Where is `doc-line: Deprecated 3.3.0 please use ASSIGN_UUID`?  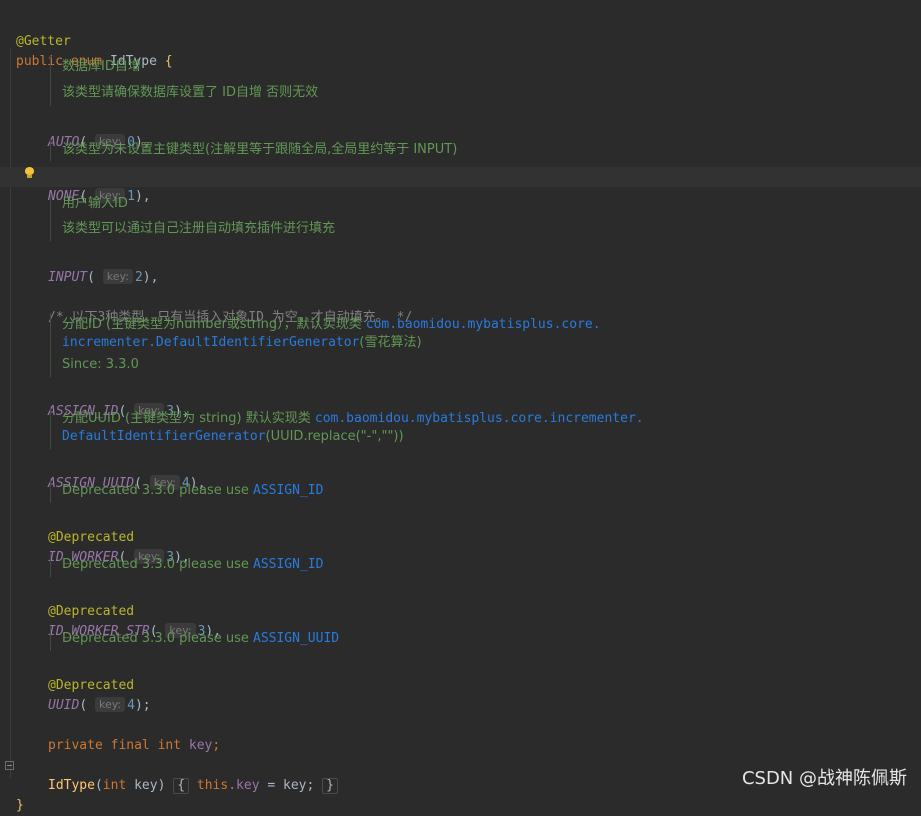
doc-line: Deprecated 3.3.0 please use ASSIGN_UUID is located at coordinates (201, 638).